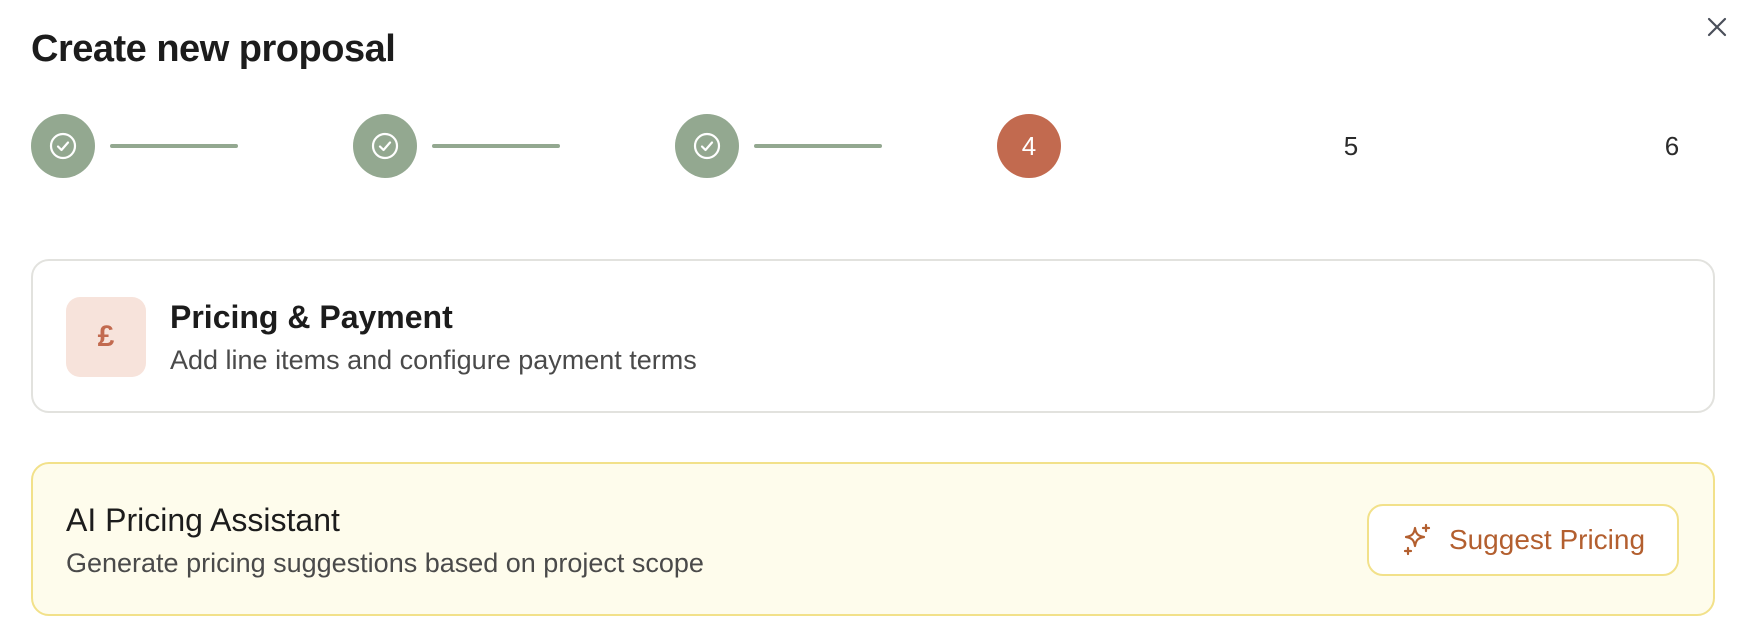  What do you see at coordinates (106, 337) in the screenshot?
I see `pound-icon: £` at bounding box center [106, 337].